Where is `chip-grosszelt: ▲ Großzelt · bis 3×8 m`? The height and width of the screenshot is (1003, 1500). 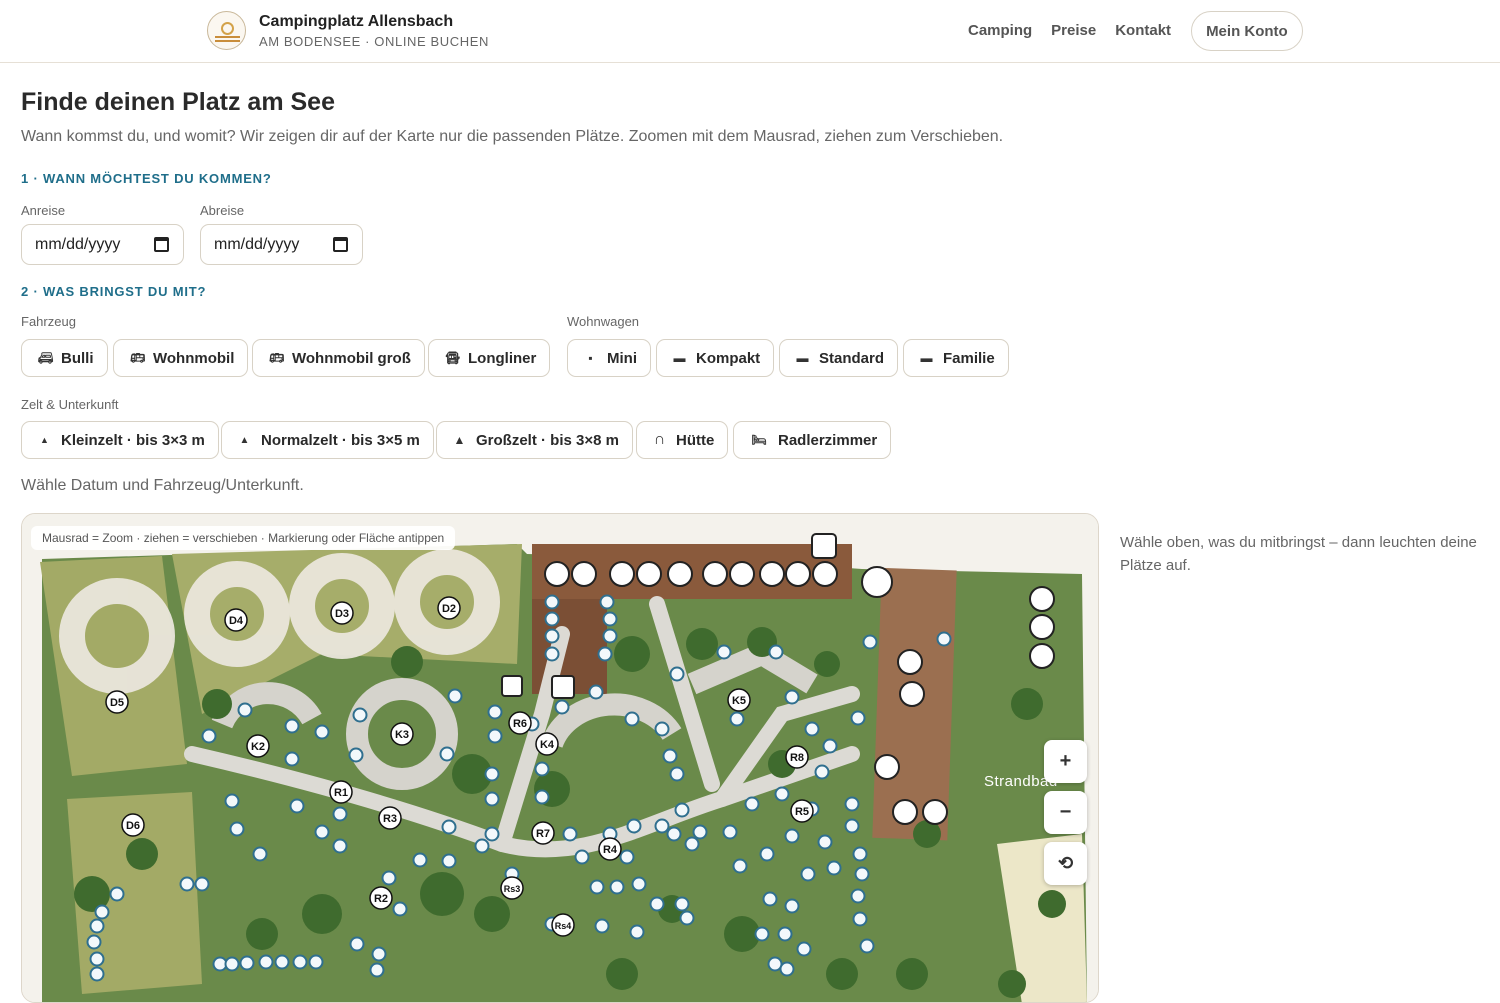 chip-grosszelt: ▲ Großzelt · bis 3×8 m is located at coordinates (534, 440).